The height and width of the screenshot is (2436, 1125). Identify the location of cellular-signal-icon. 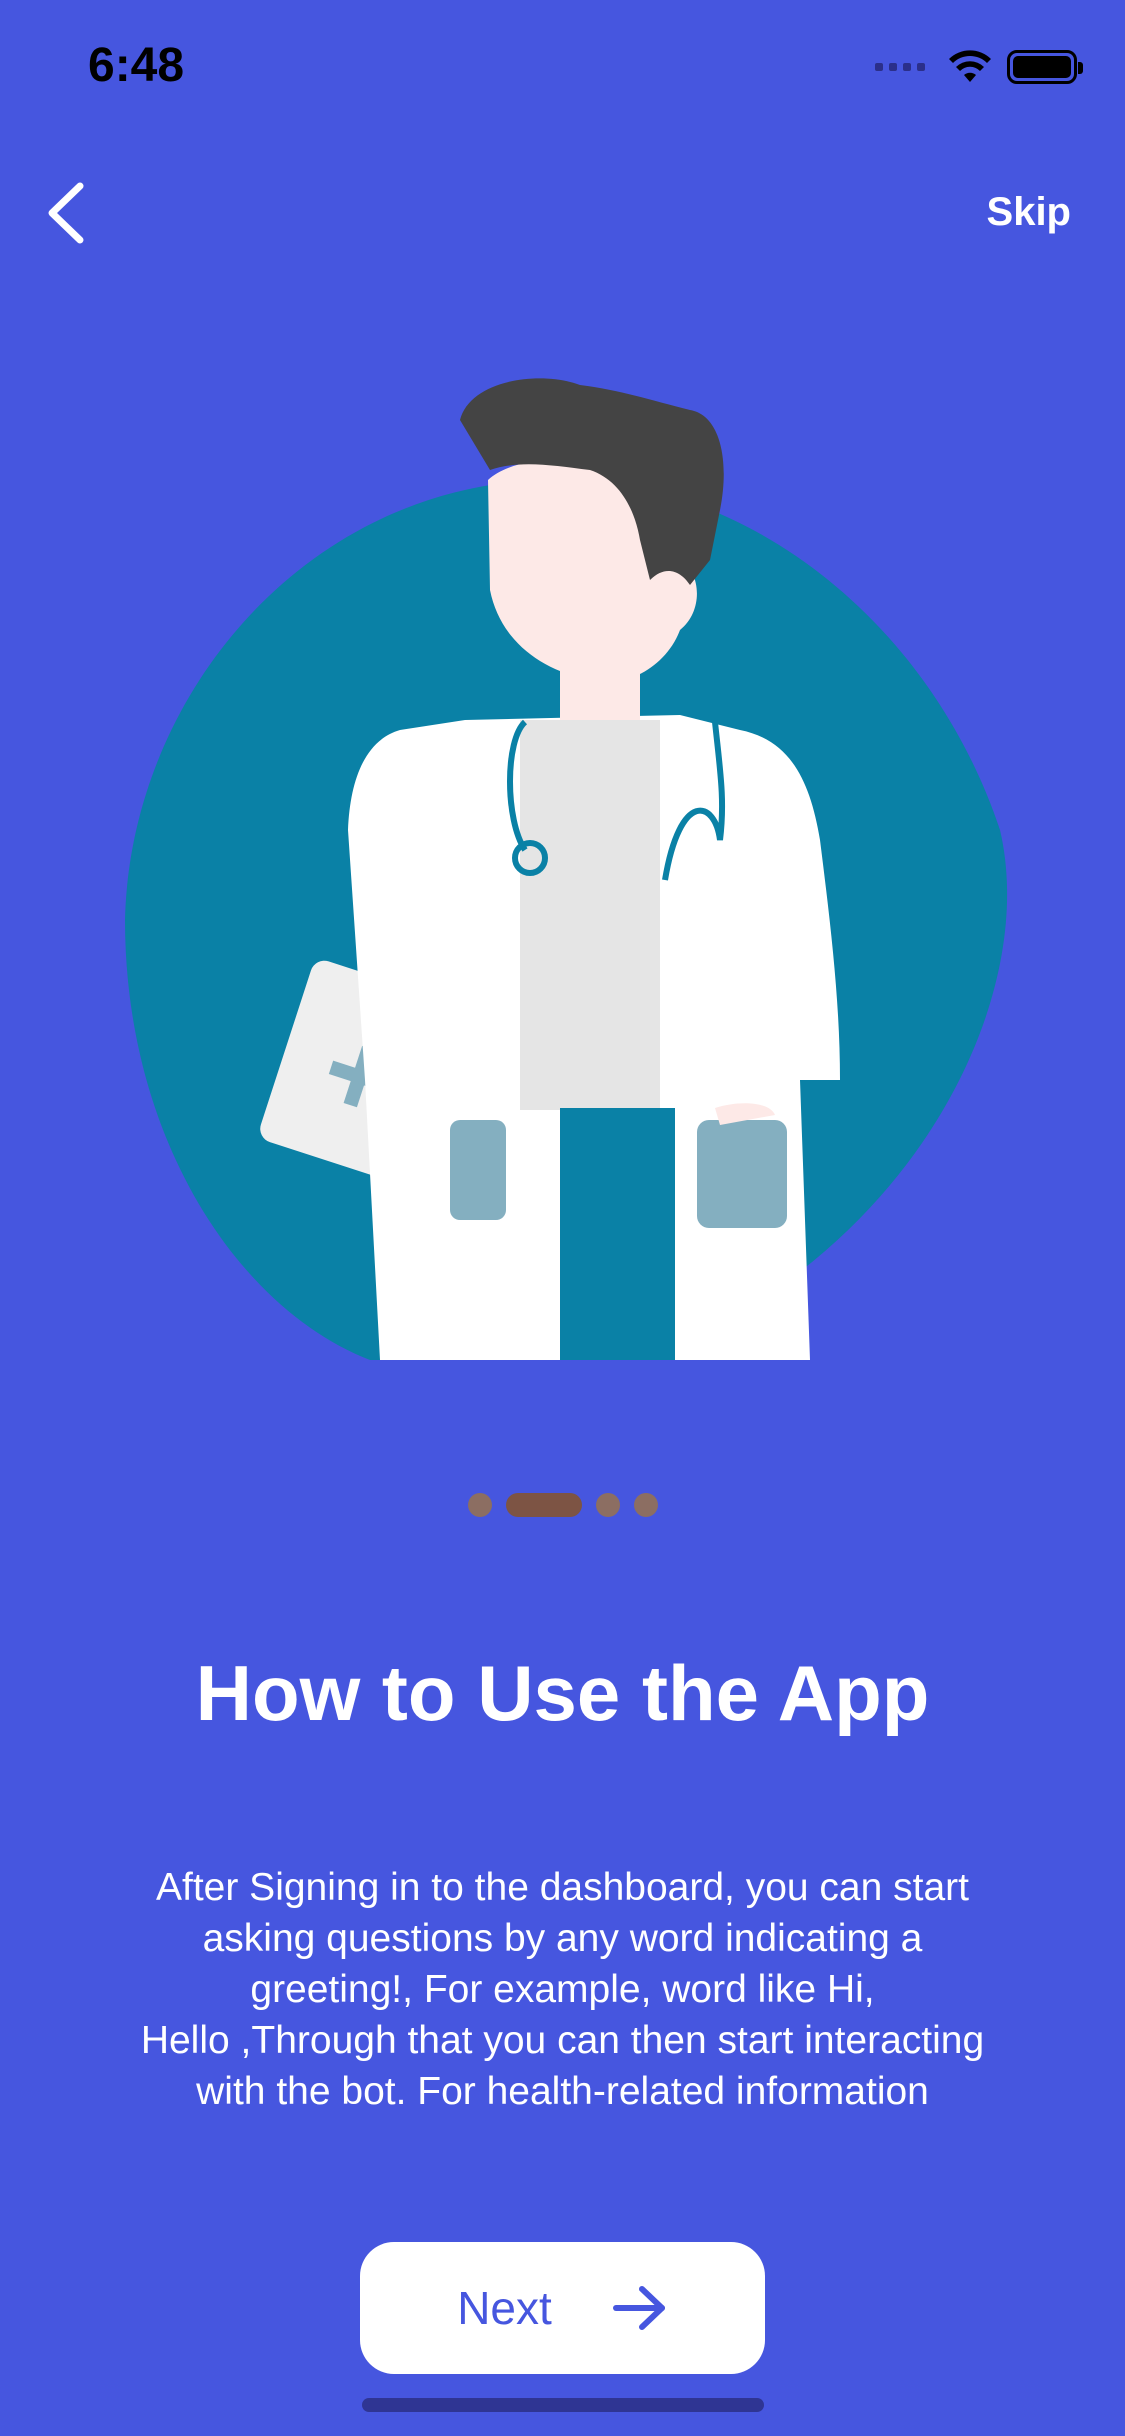
(900, 67).